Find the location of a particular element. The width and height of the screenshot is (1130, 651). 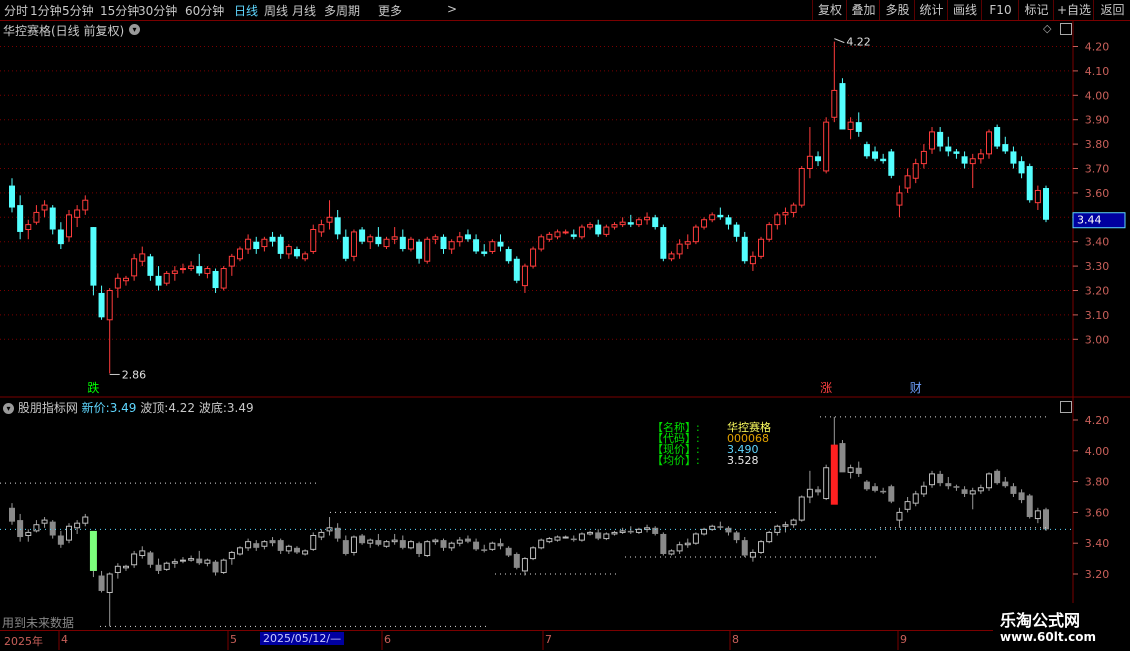

toolbar-button: 返回 is located at coordinates (1111, 10).